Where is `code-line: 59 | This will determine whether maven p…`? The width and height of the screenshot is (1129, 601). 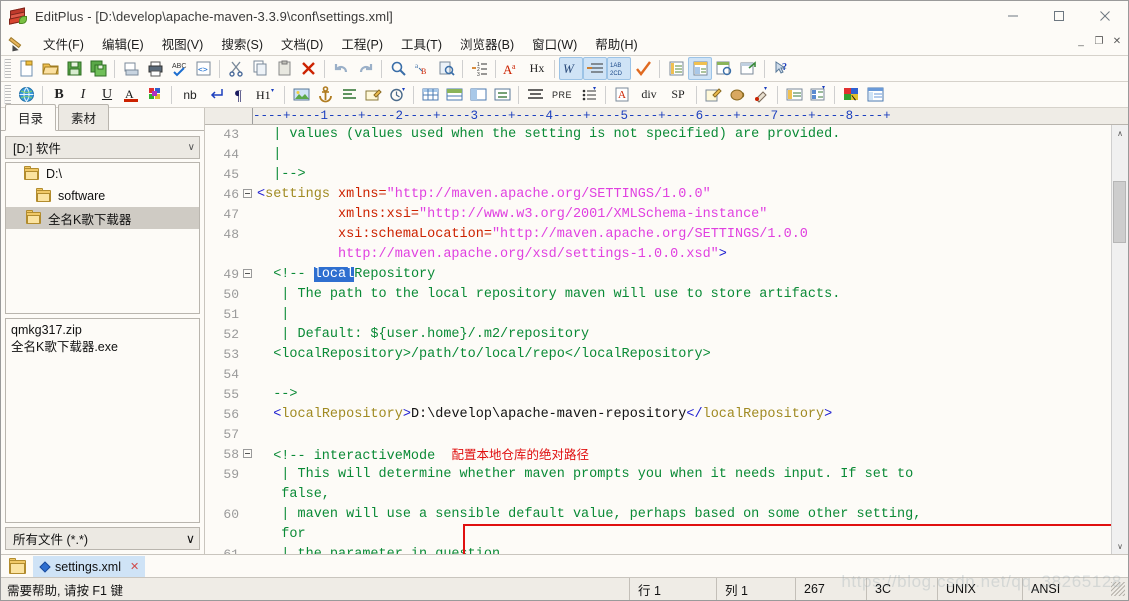
code-line: 59 | This will determine whether maven p… is located at coordinates (658, 475).